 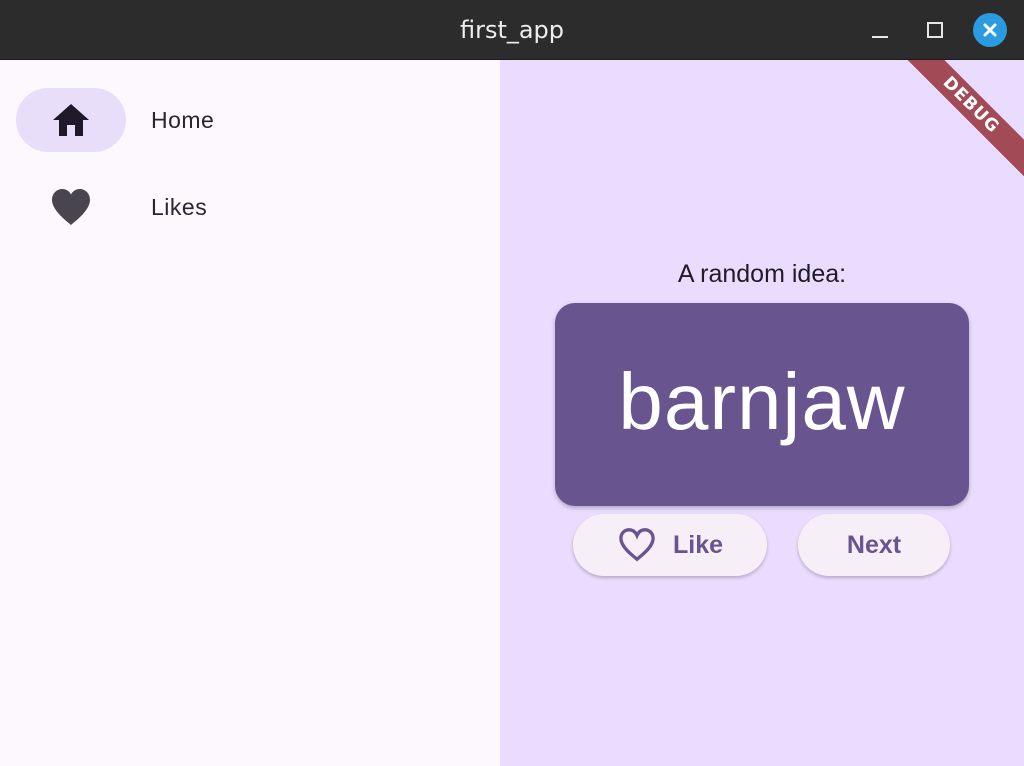 I want to click on window-titlebar: first_app, so click(x=512, y=30).